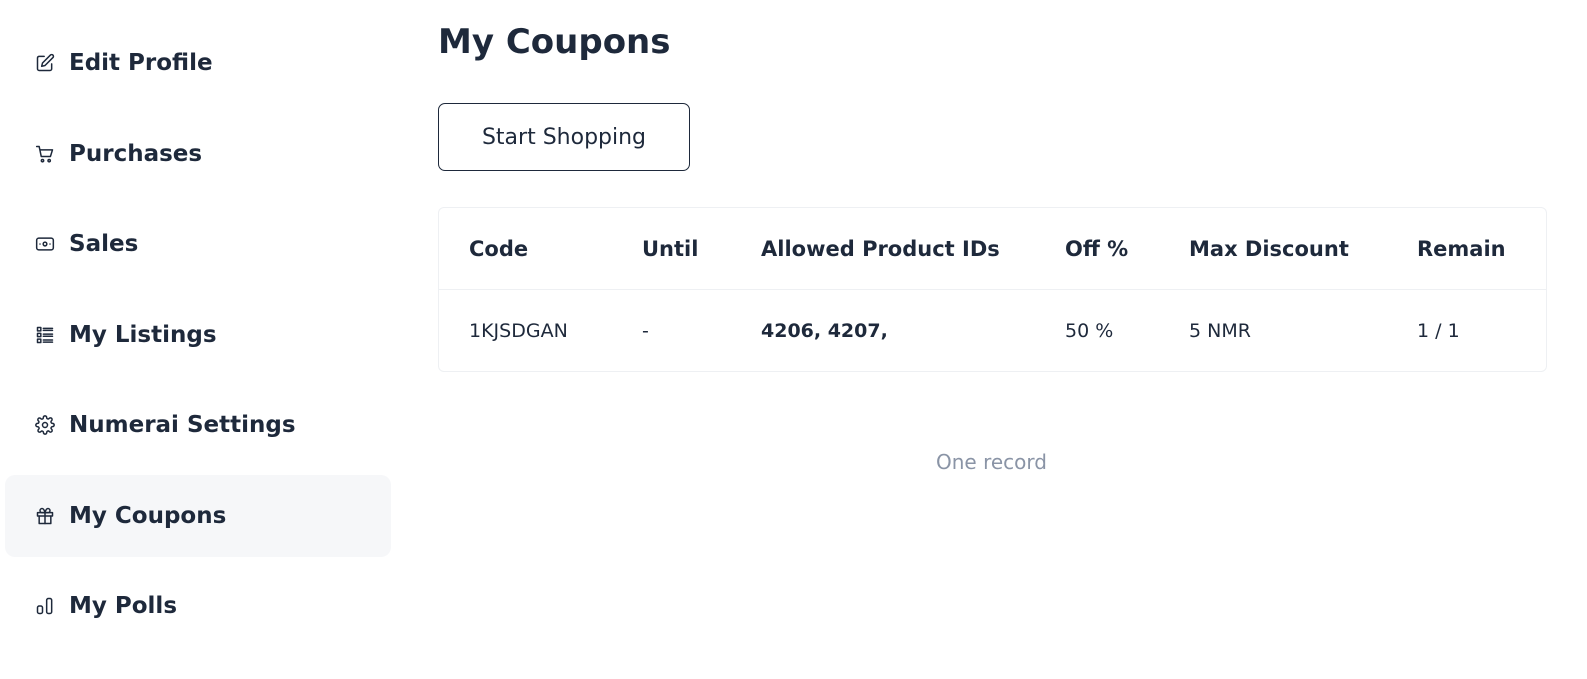 This screenshot has height=679, width=1587. Describe the element at coordinates (992, 330) in the screenshot. I see `table-row: 1KJSDGAN - 4206, 4207, 50 % 5 NMR 1 / 1` at that location.